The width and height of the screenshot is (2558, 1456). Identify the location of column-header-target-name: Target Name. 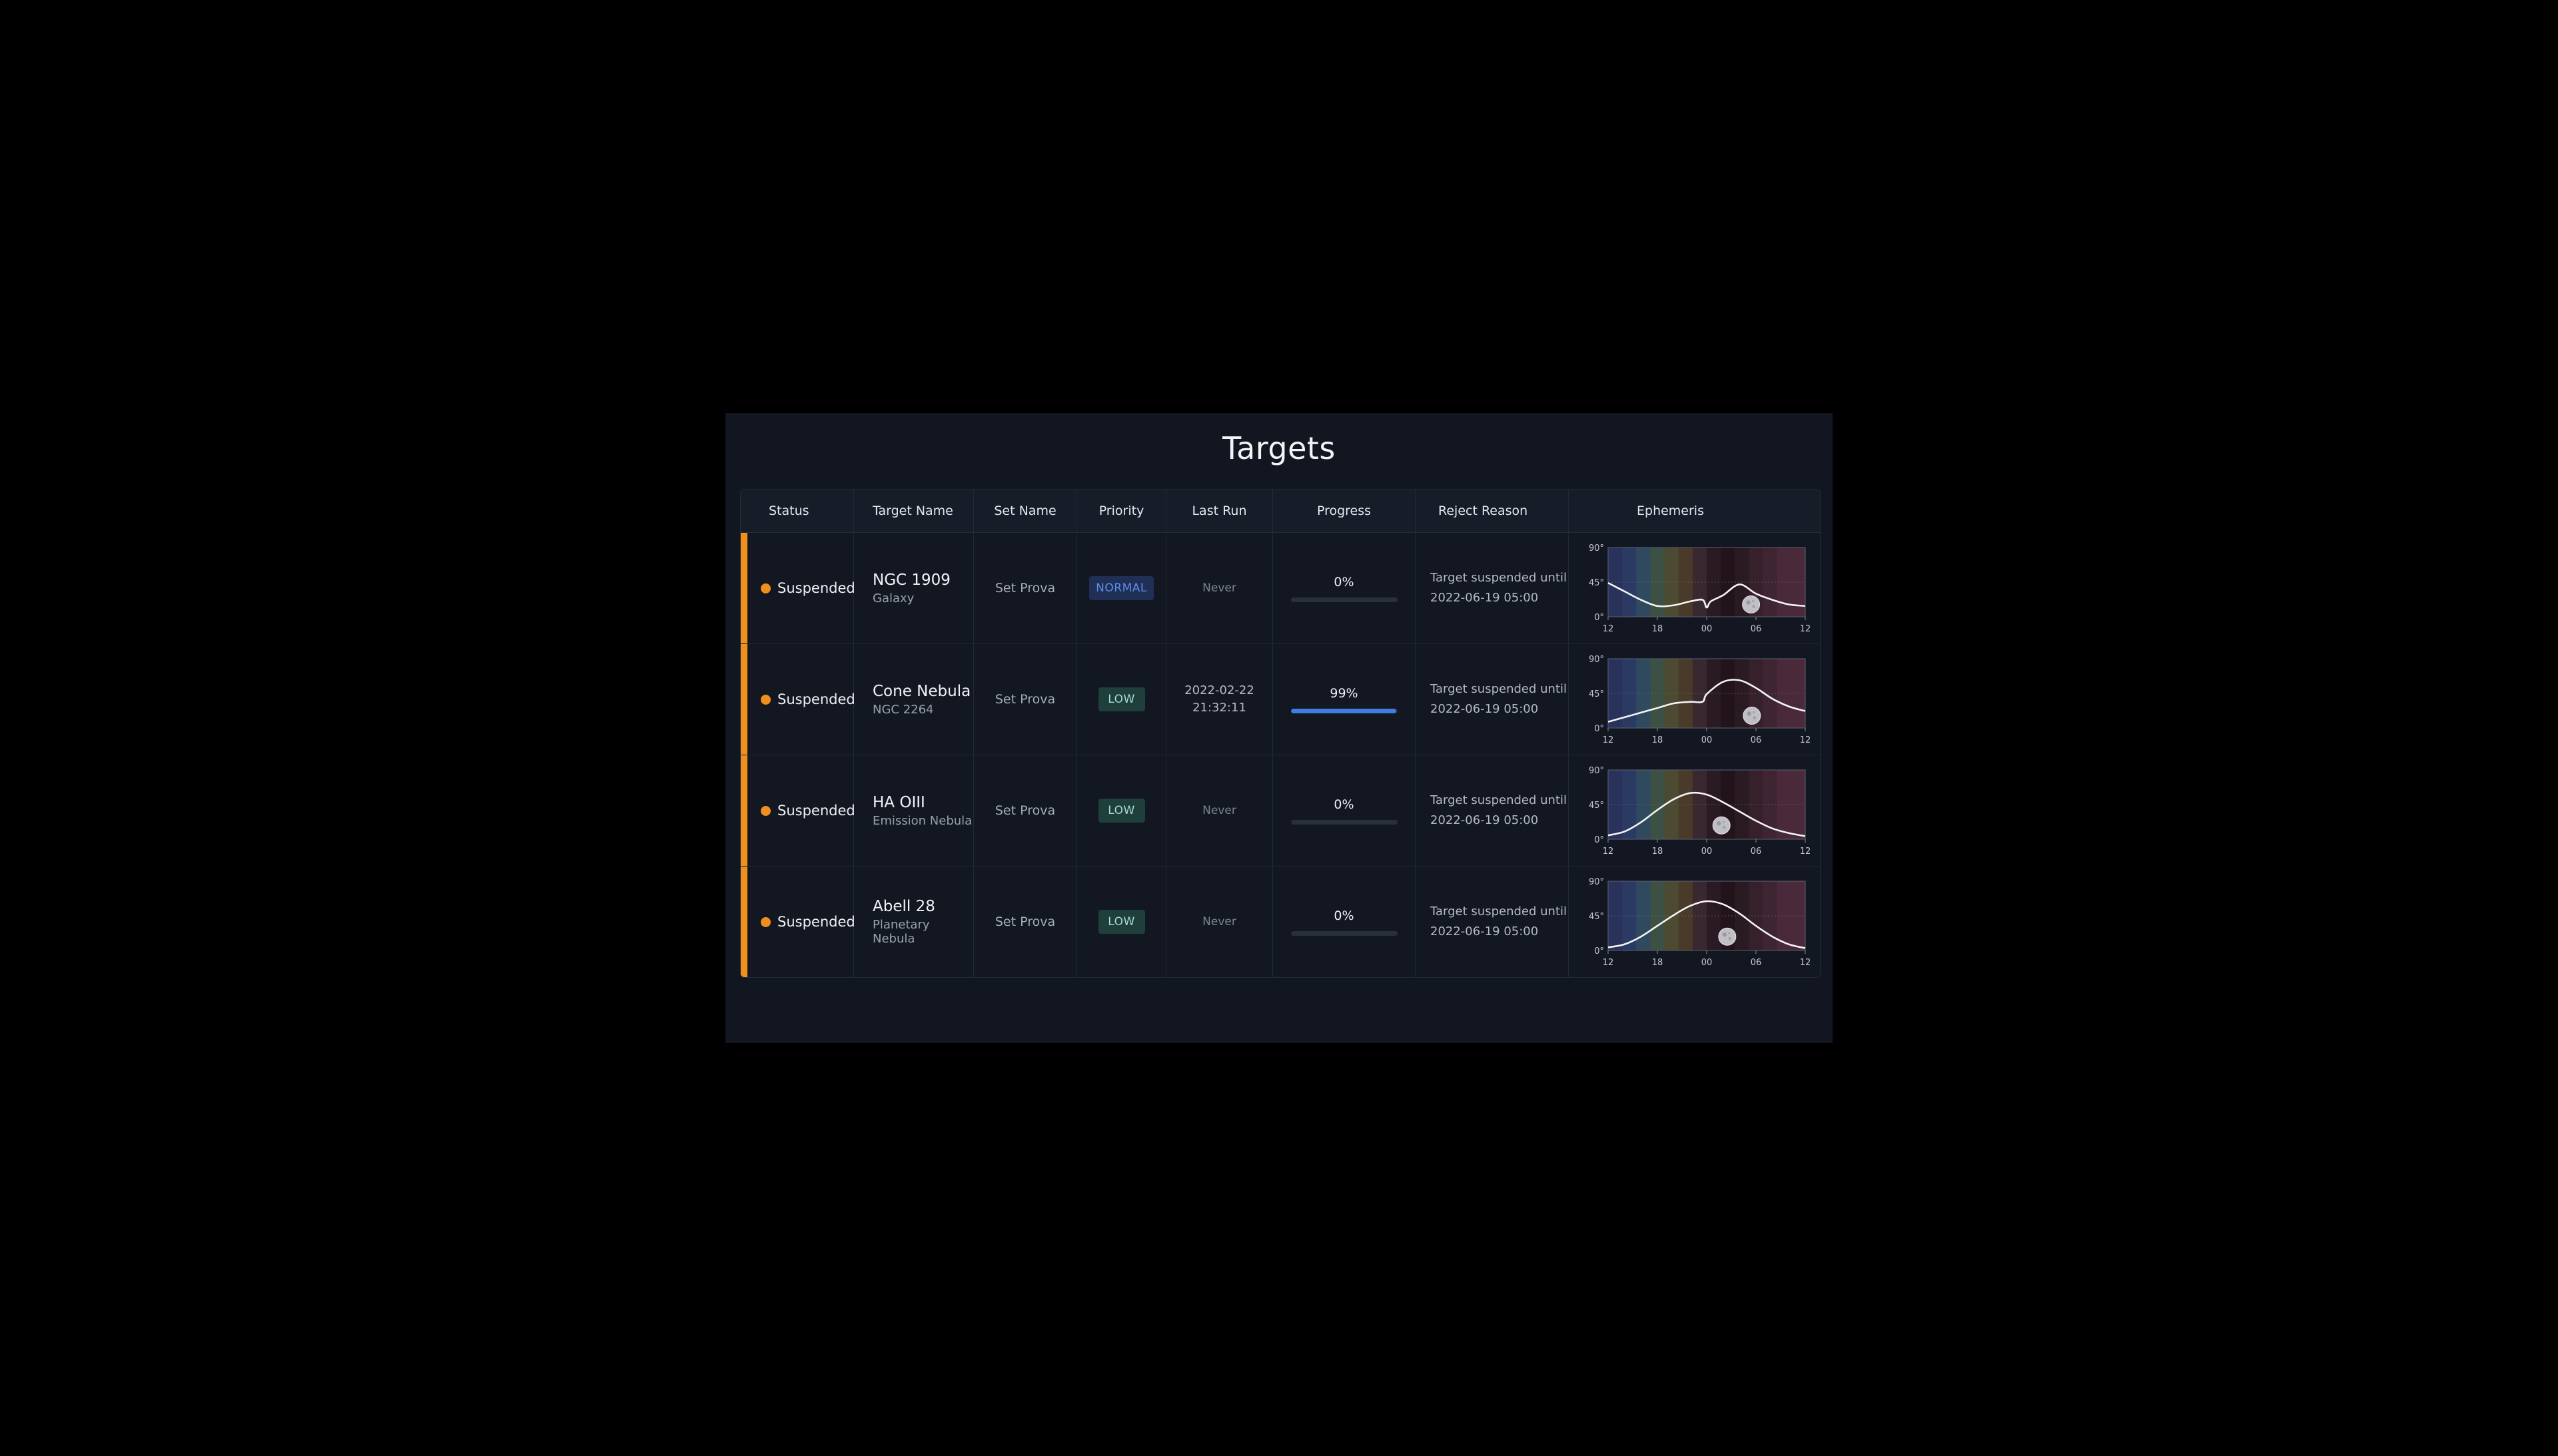
(914, 511).